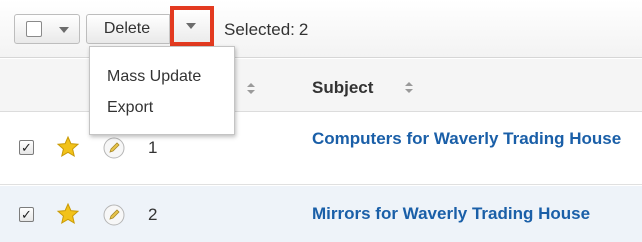  Describe the element at coordinates (342, 88) in the screenshot. I see `column-header-subject: Subject` at that location.